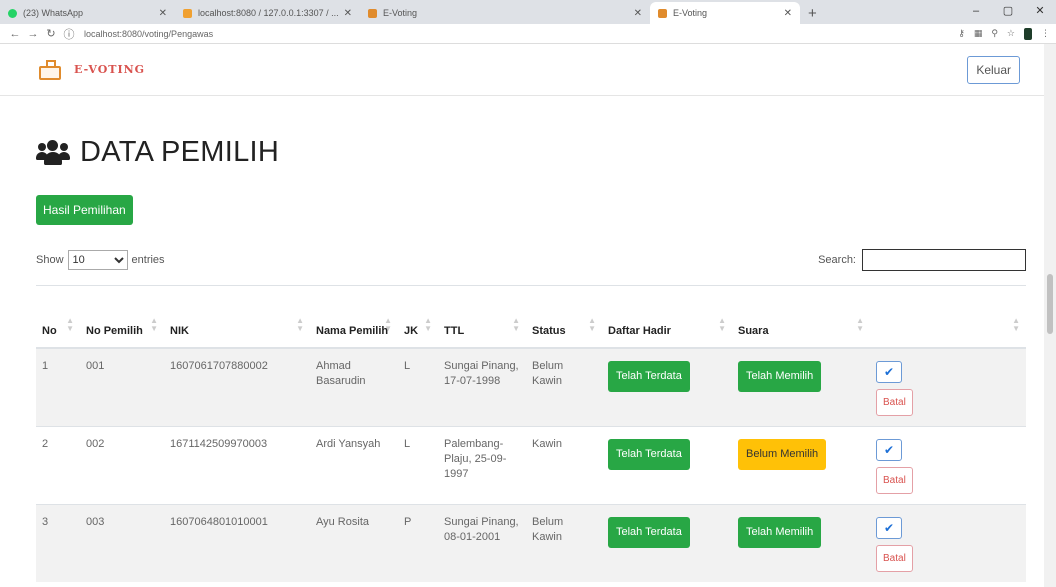 This screenshot has width=1056, height=587. Describe the element at coordinates (1040, 12) in the screenshot. I see `close-window-icon: ✕` at that location.